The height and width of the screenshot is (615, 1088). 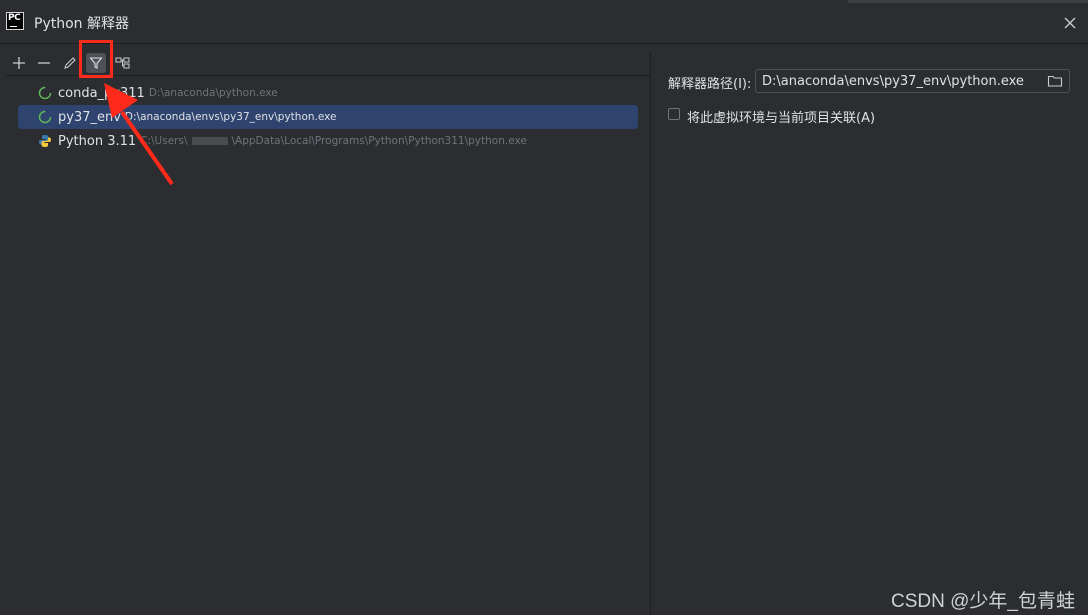 I want to click on interpreter-path-field: D:\anaconda\envs\py37_env\python.exe, so click(x=912, y=81).